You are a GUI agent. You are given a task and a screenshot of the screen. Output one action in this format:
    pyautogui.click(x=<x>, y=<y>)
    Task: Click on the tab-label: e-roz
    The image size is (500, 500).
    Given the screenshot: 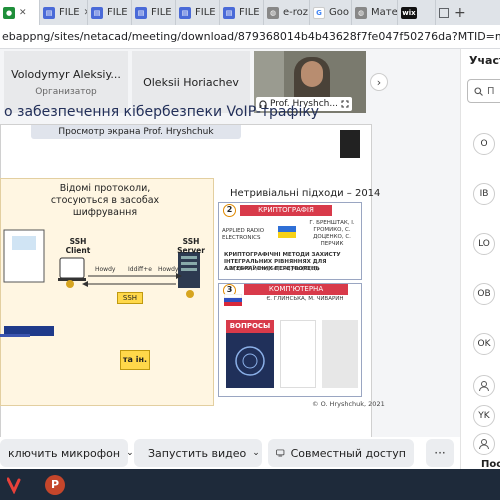 What is the action you would take?
    pyautogui.click(x=296, y=12)
    